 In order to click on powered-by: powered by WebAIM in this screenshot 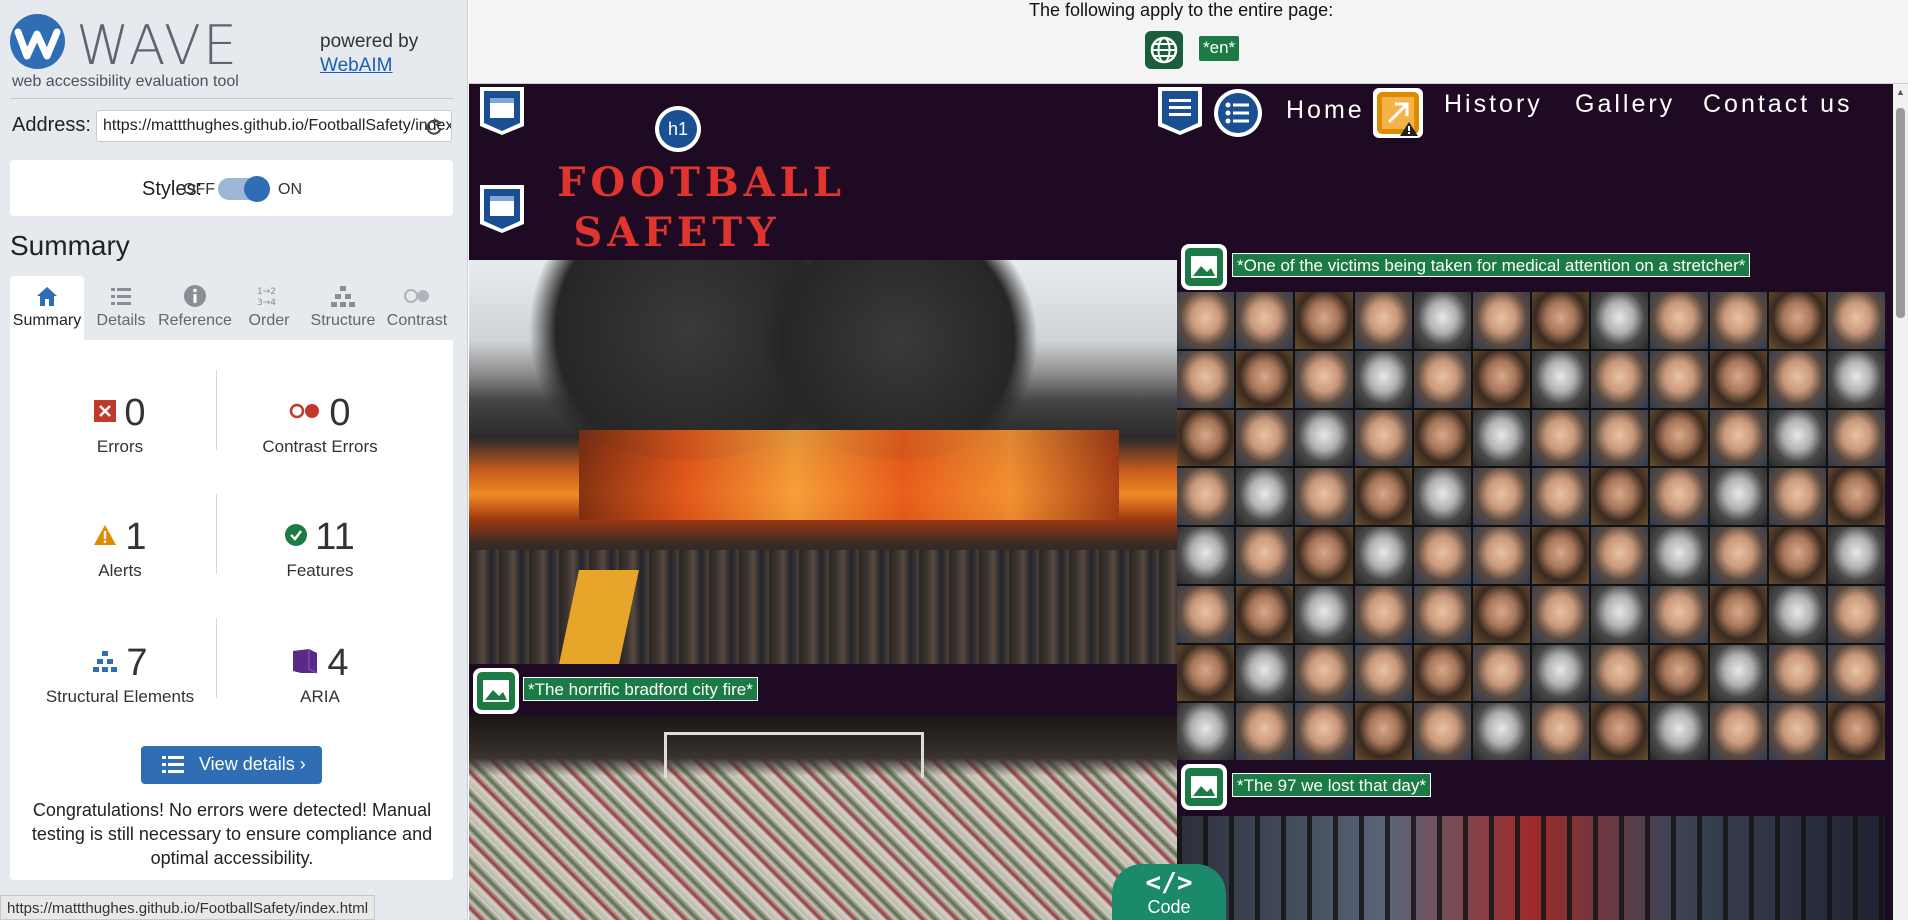, I will do `click(369, 54)`.